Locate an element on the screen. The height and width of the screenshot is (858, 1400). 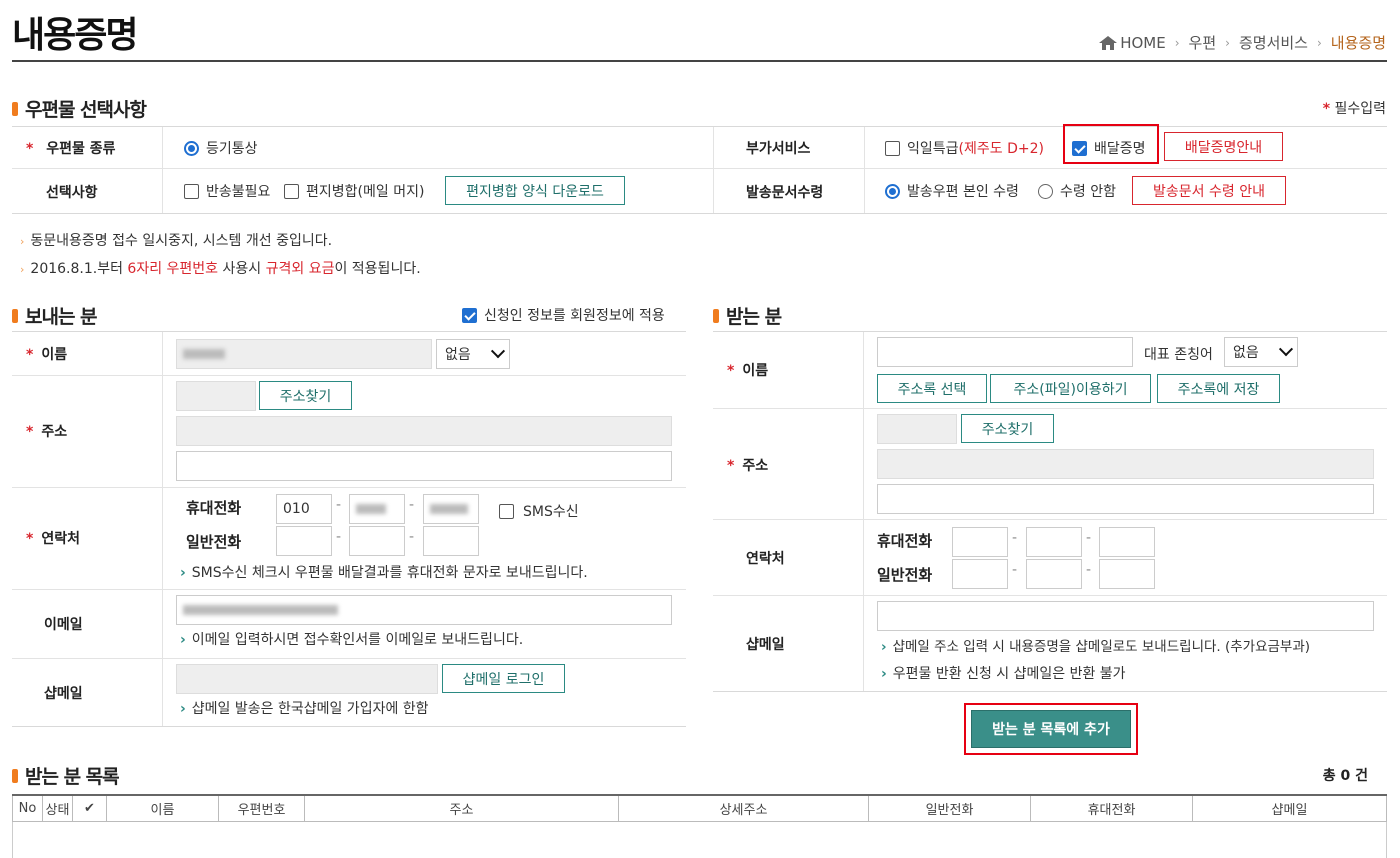
shopmail-login-button: 샵메일 로그인 is located at coordinates (503, 678).